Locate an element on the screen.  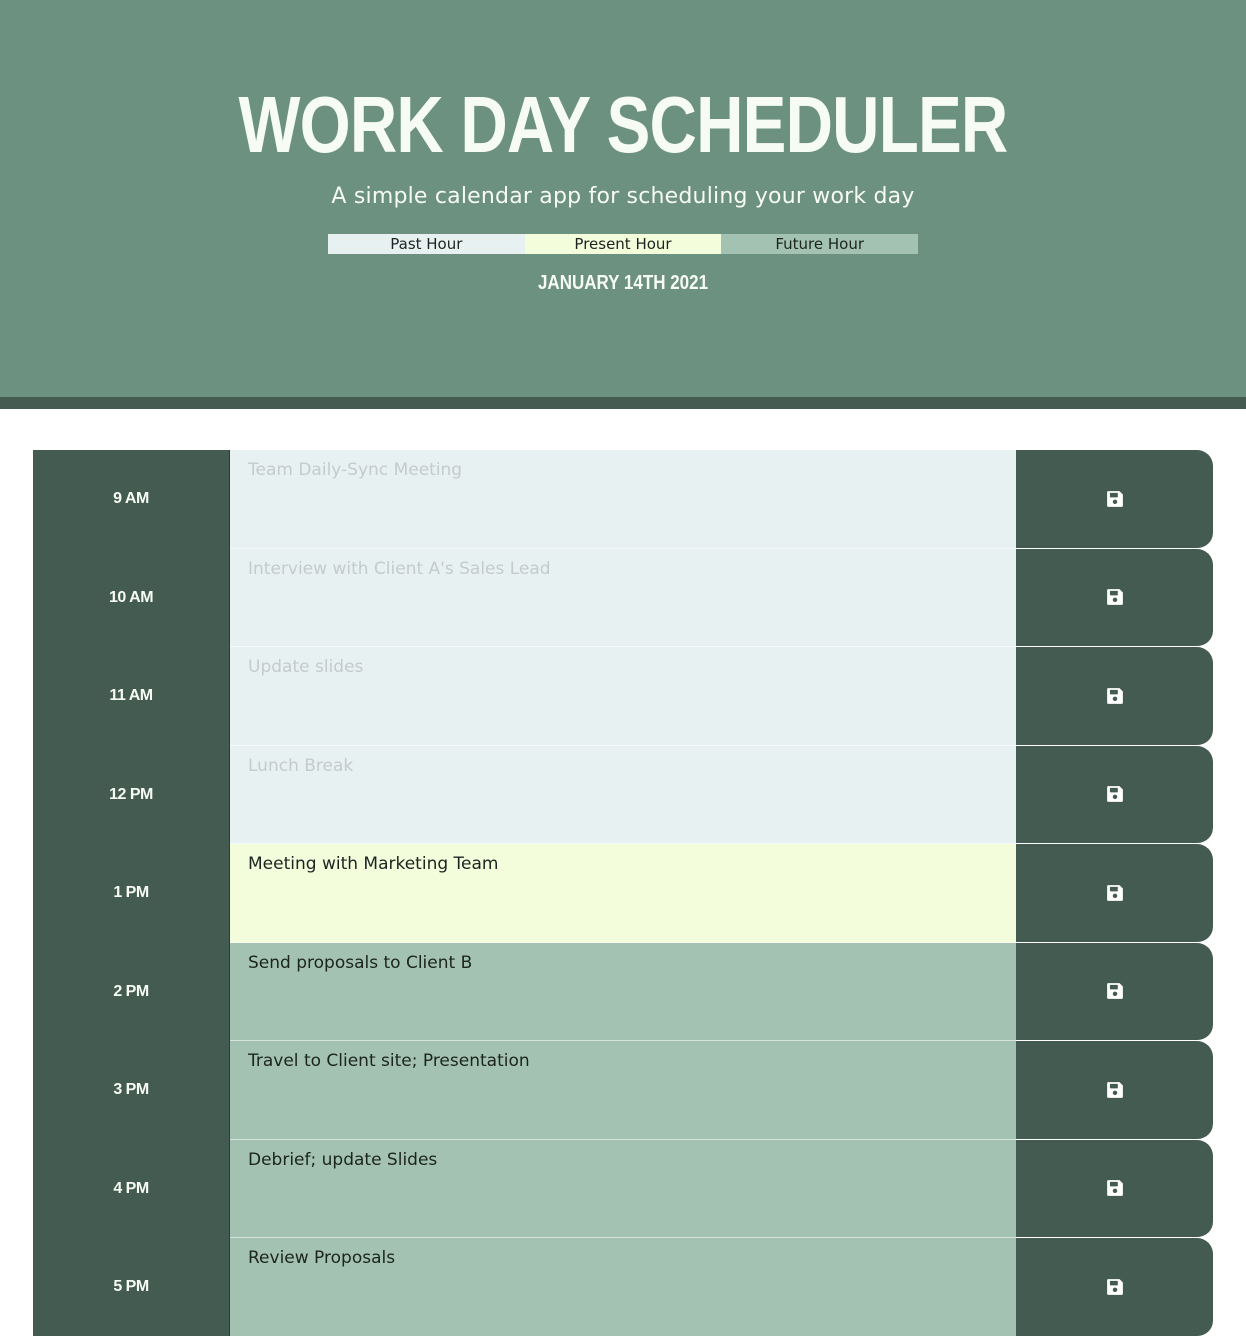
event-description: Update slides is located at coordinates (623, 696).